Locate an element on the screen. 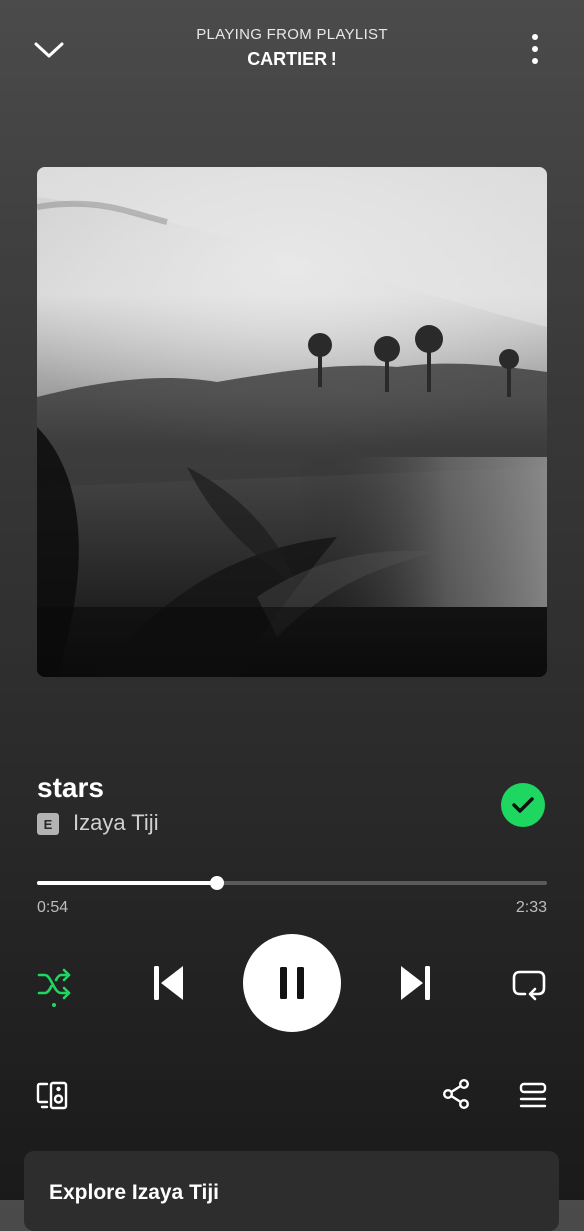 This screenshot has width=584, height=1231. duration-time: 2:33 is located at coordinates (531, 907).